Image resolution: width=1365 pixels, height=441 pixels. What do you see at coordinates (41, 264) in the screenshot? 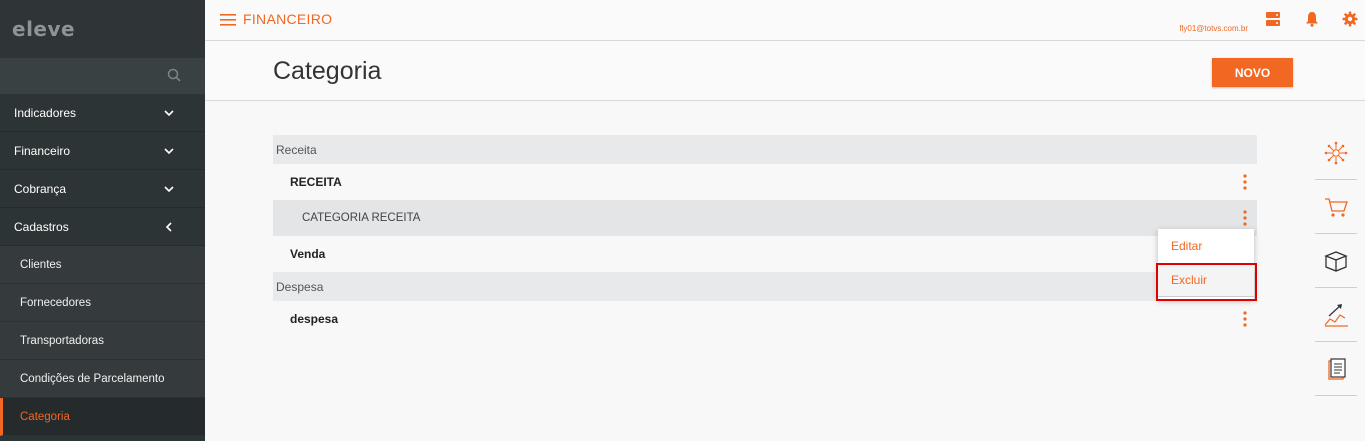
I see `sidebar-subitem-label: Clientes` at bounding box center [41, 264].